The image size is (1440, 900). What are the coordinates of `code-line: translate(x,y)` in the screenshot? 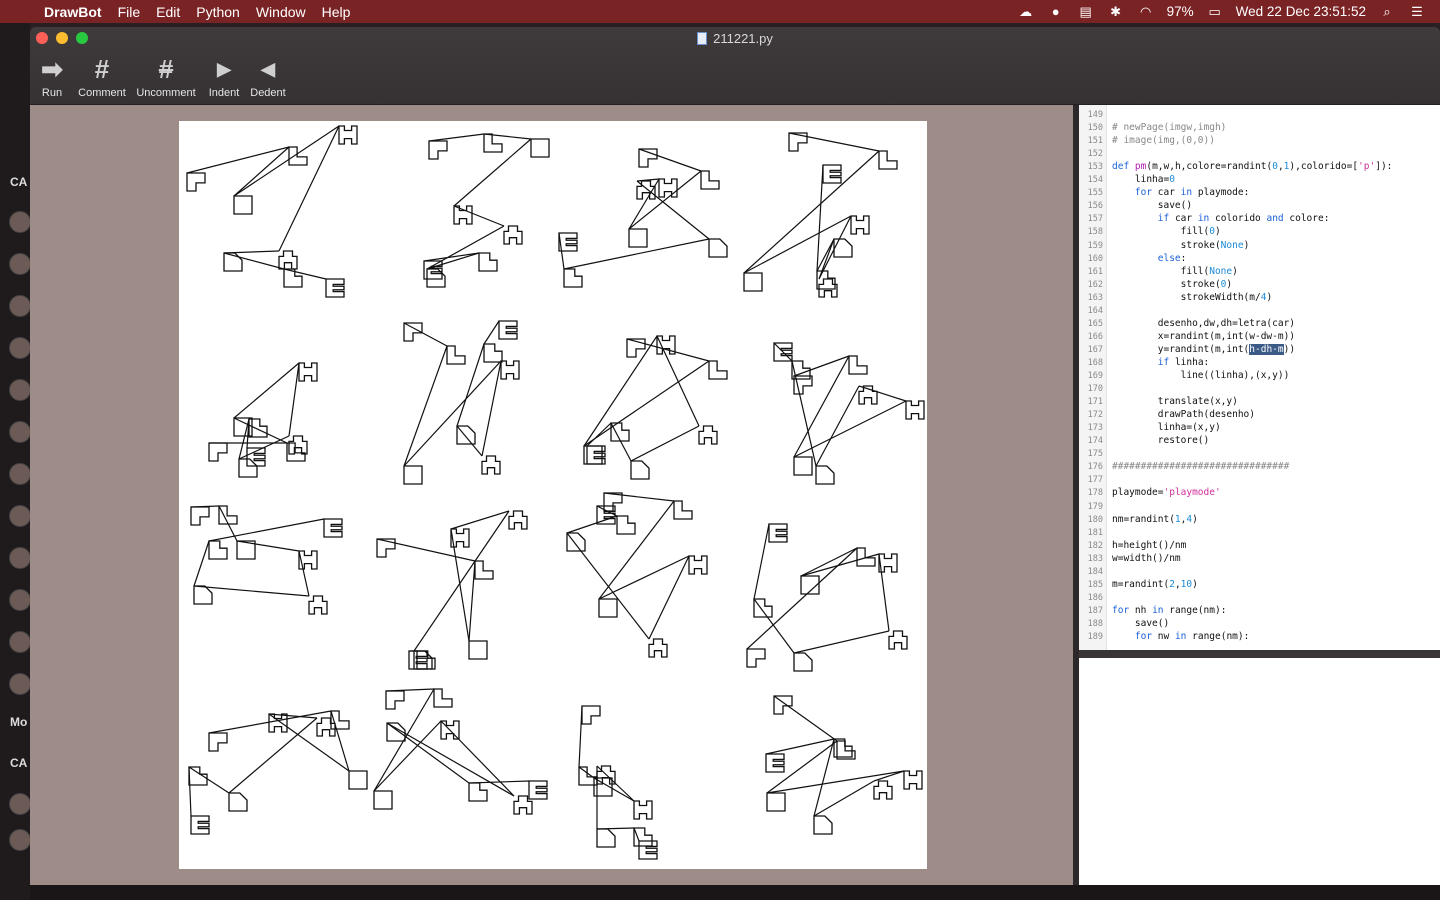 It's located at (1175, 401).